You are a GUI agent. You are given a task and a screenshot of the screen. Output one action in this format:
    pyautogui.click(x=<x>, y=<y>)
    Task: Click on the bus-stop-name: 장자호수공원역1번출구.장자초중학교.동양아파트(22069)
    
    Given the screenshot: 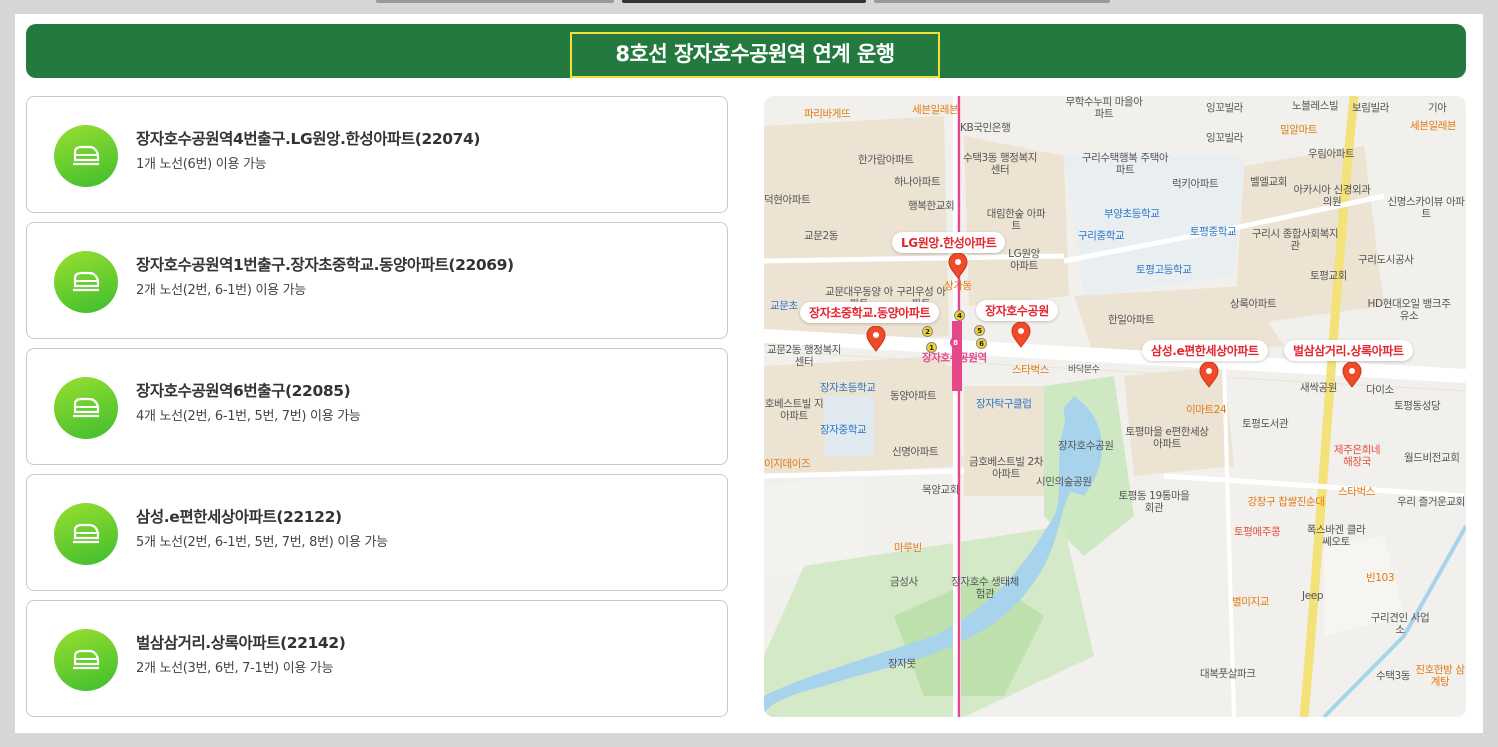 What is the action you would take?
    pyautogui.click(x=325, y=265)
    